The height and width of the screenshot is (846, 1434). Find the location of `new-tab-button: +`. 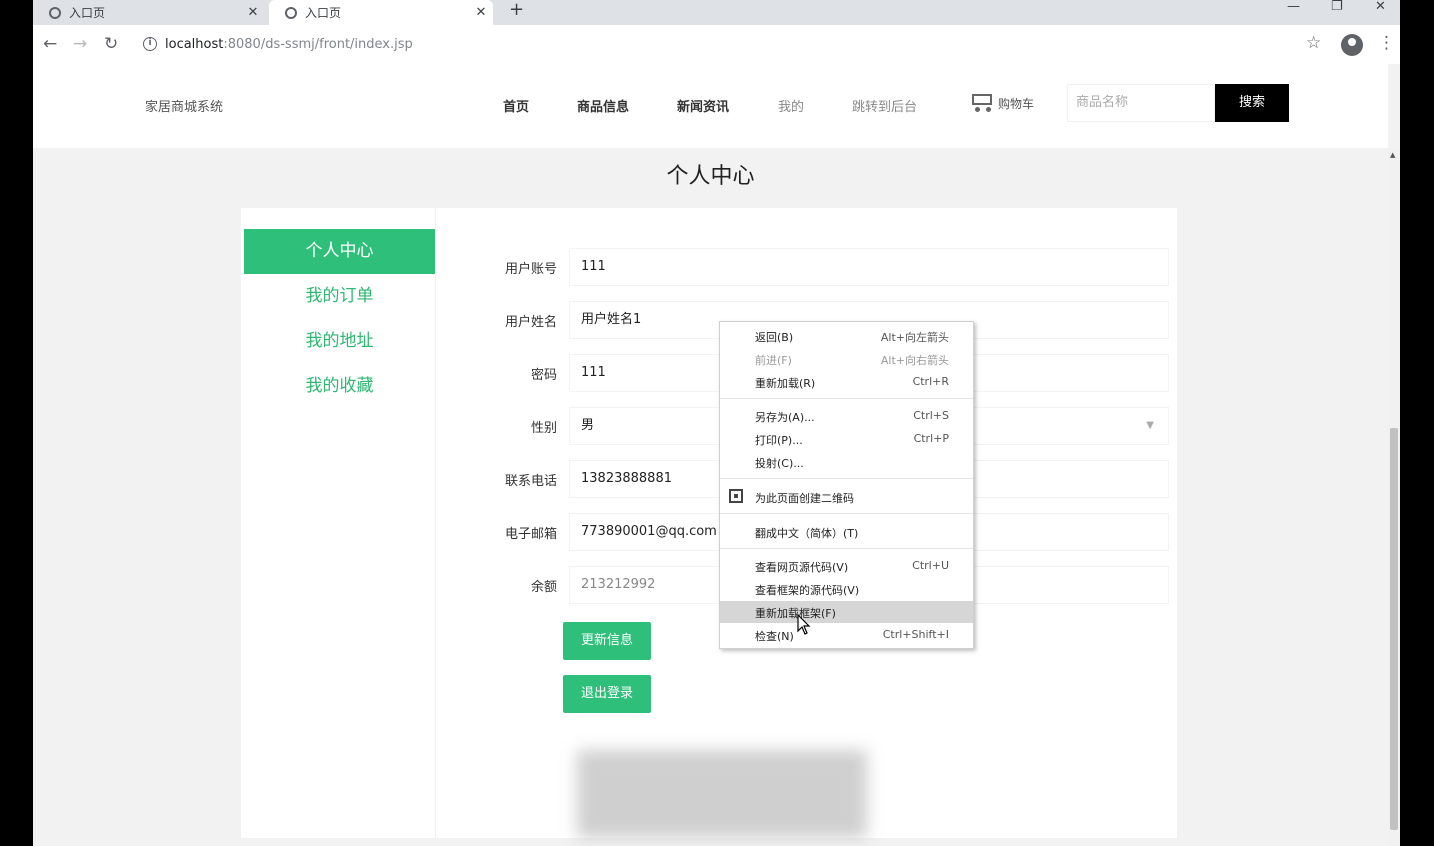

new-tab-button: + is located at coordinates (516, 10).